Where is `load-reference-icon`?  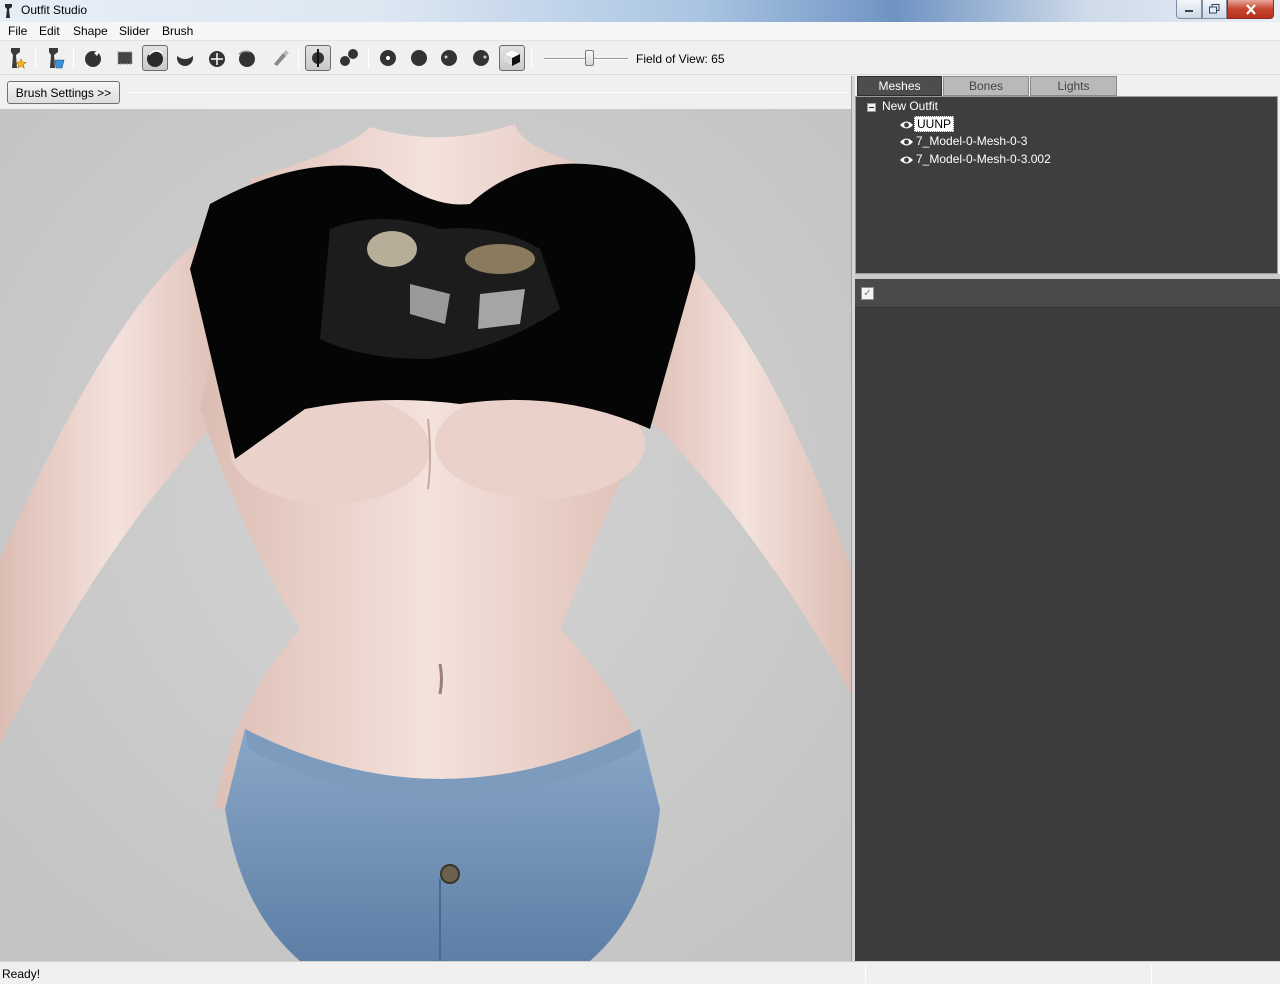
load-reference-icon is located at coordinates (19, 58).